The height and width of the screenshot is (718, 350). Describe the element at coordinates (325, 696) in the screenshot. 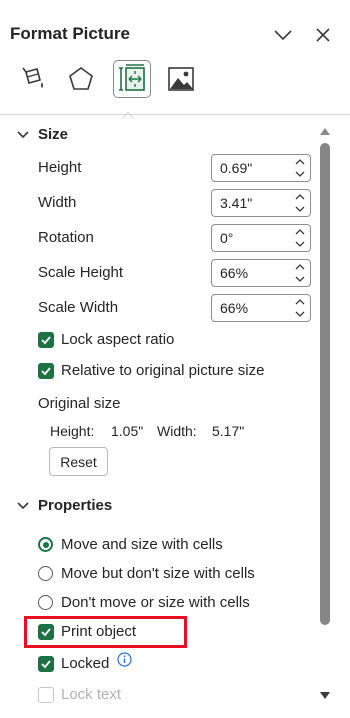

I see `scroll-down-arrow` at that location.